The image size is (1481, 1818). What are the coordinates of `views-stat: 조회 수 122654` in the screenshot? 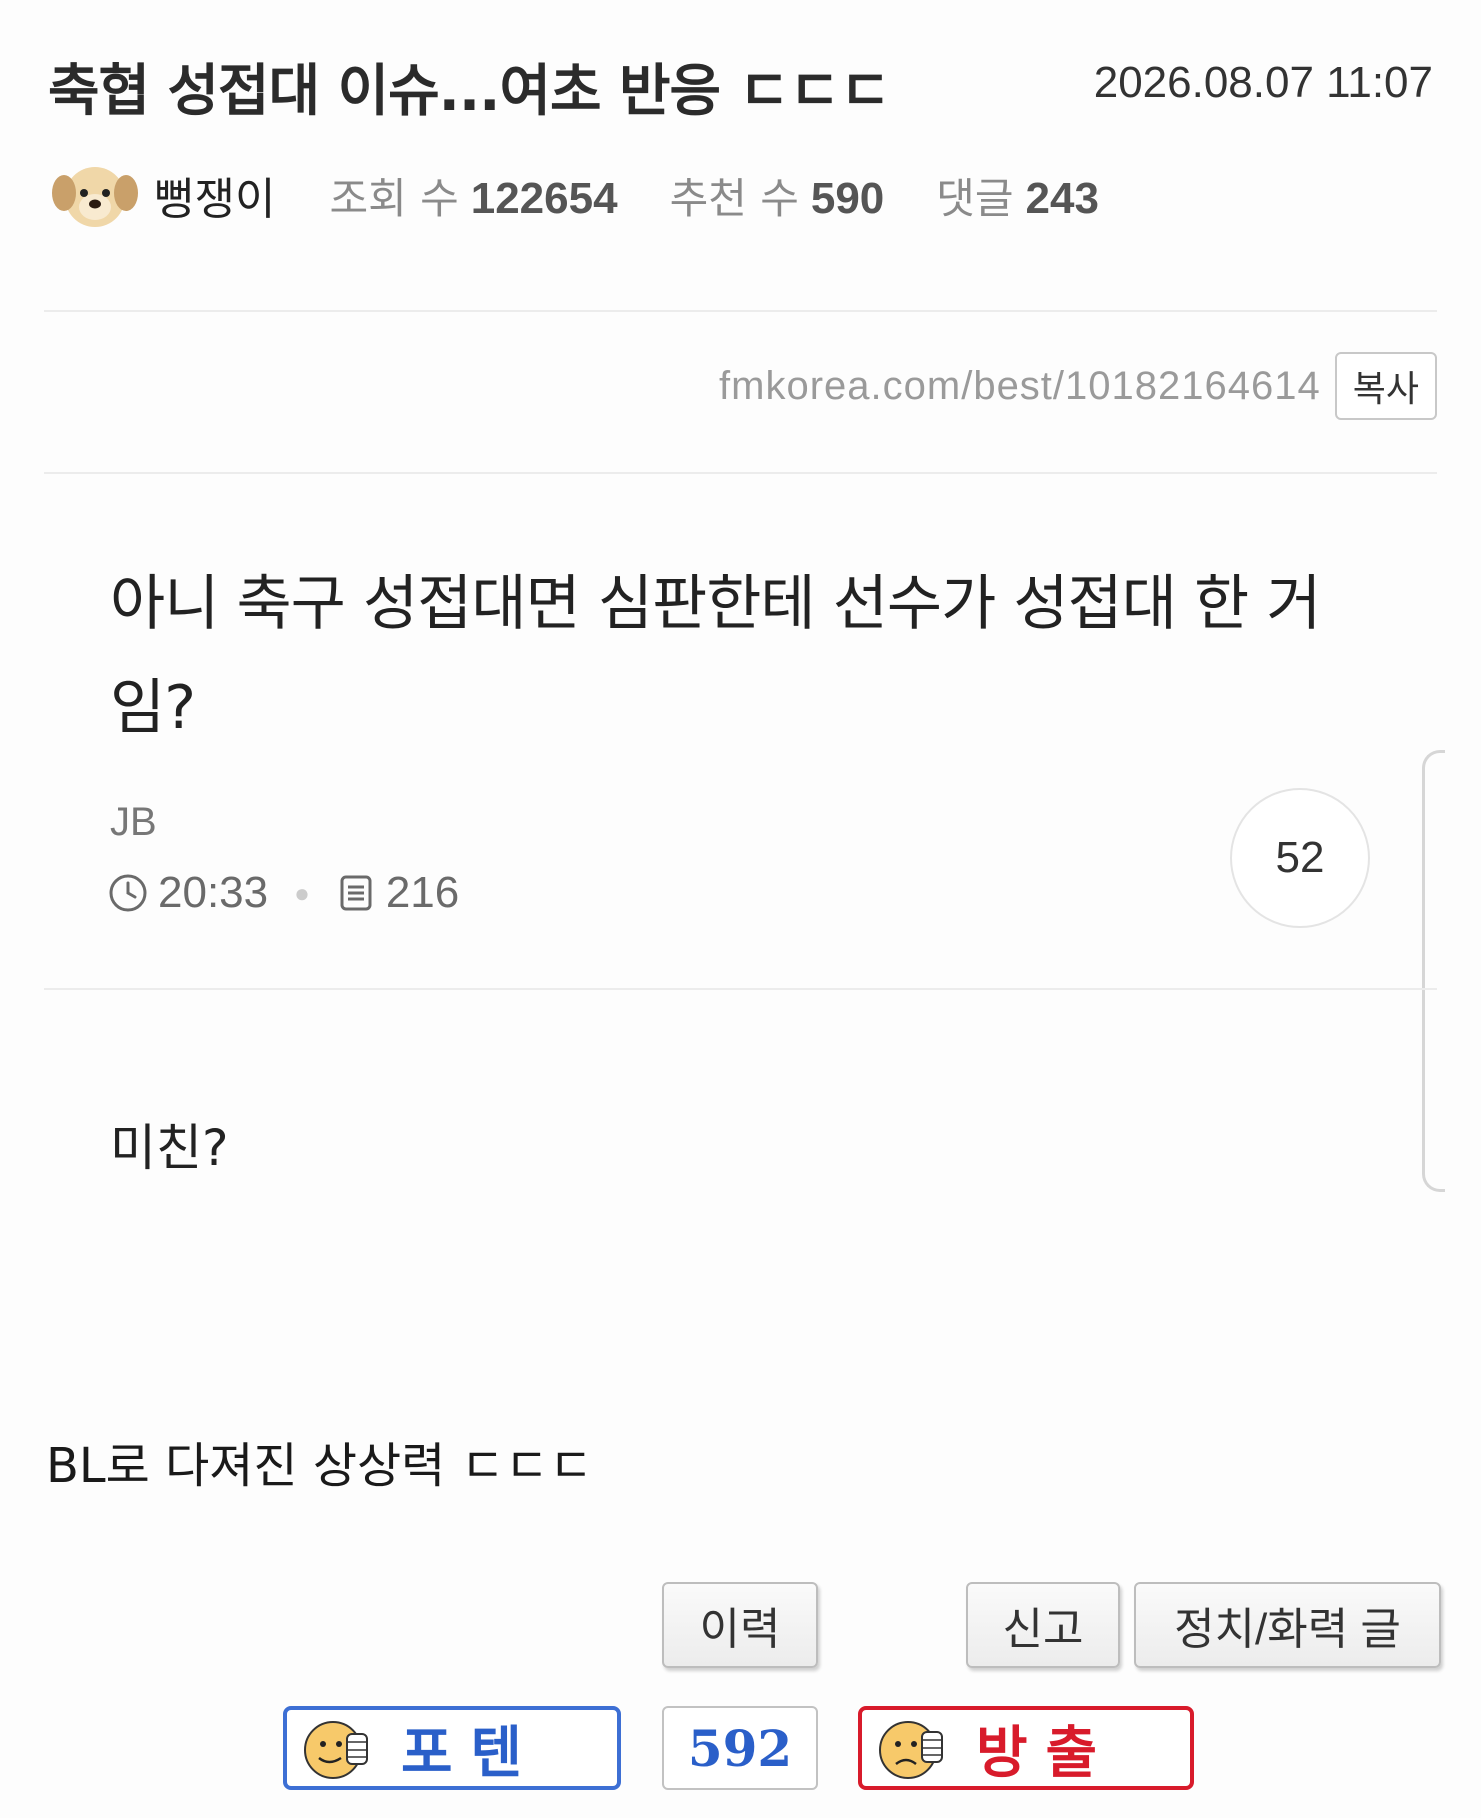 It's located at (473, 195).